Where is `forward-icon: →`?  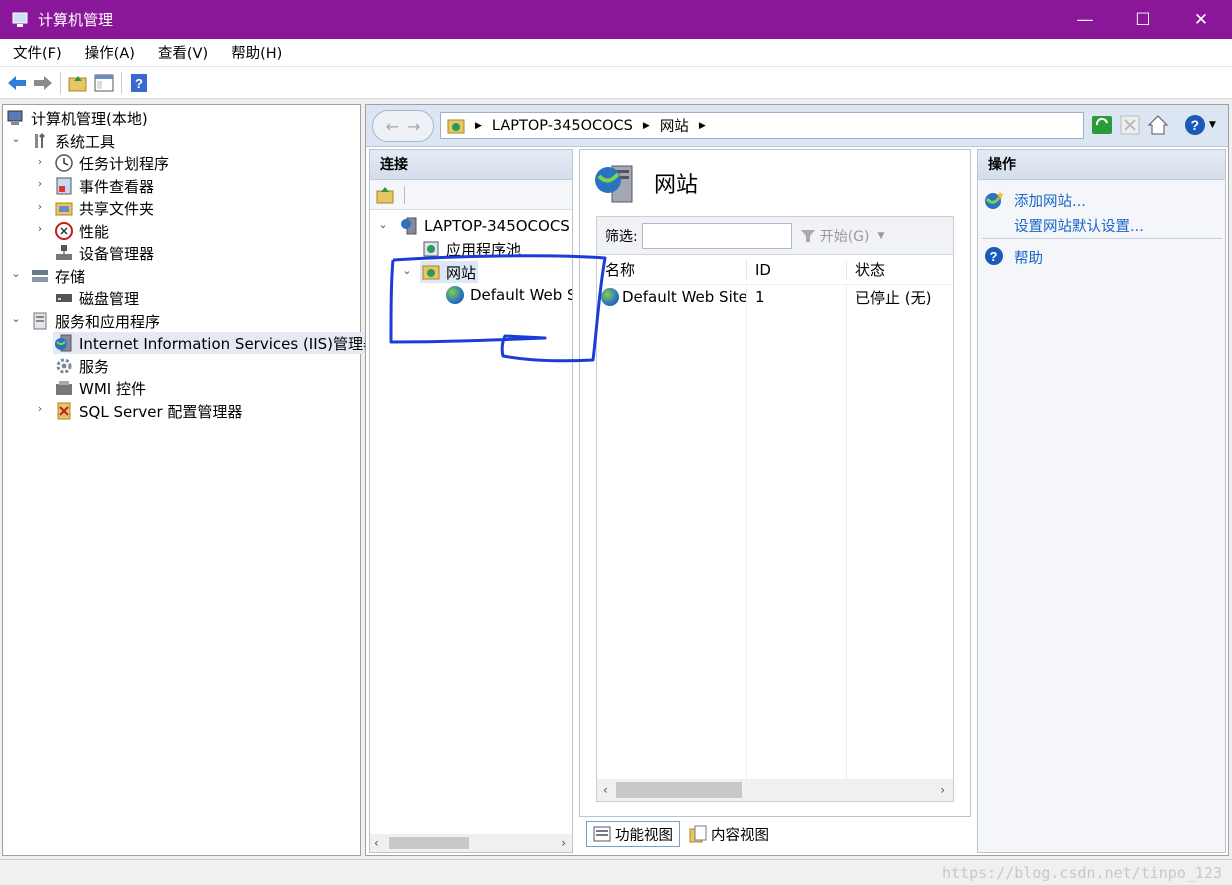
forward-icon: → is located at coordinates (413, 126).